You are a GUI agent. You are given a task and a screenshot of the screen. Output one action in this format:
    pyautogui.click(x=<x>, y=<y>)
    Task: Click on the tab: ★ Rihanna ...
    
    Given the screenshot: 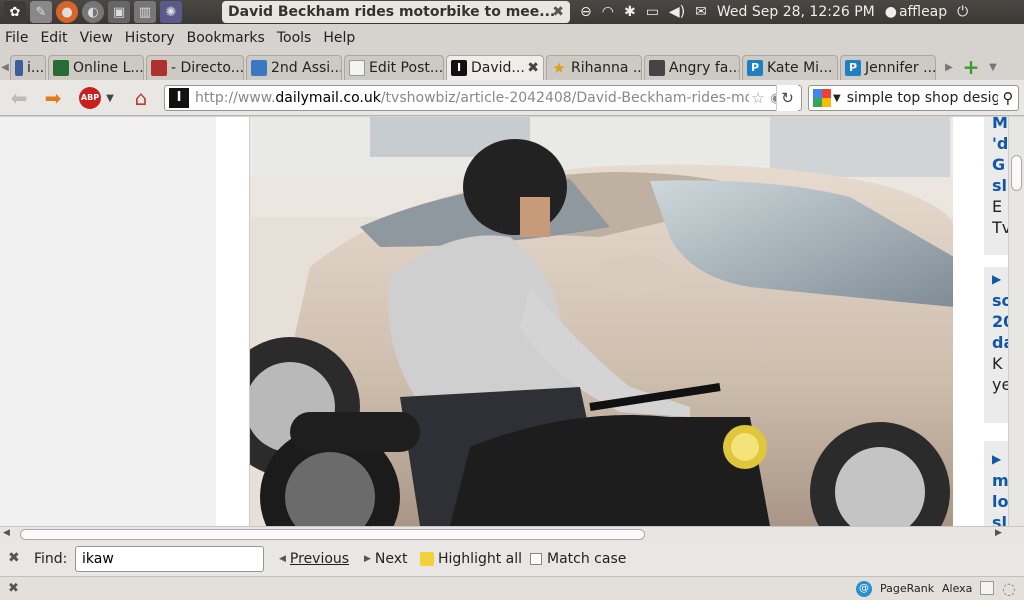 What is the action you would take?
    pyautogui.click(x=594, y=67)
    